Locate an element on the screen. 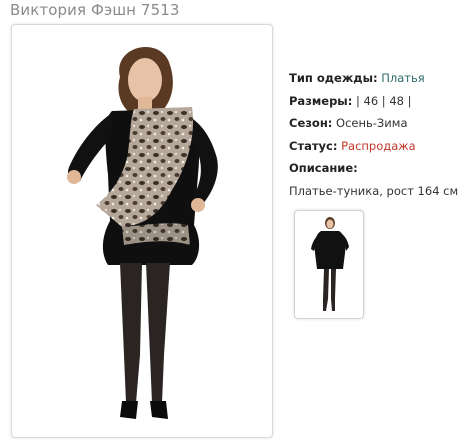 This screenshot has height=442, width=464. season-value: Осень-Зима is located at coordinates (372, 123).